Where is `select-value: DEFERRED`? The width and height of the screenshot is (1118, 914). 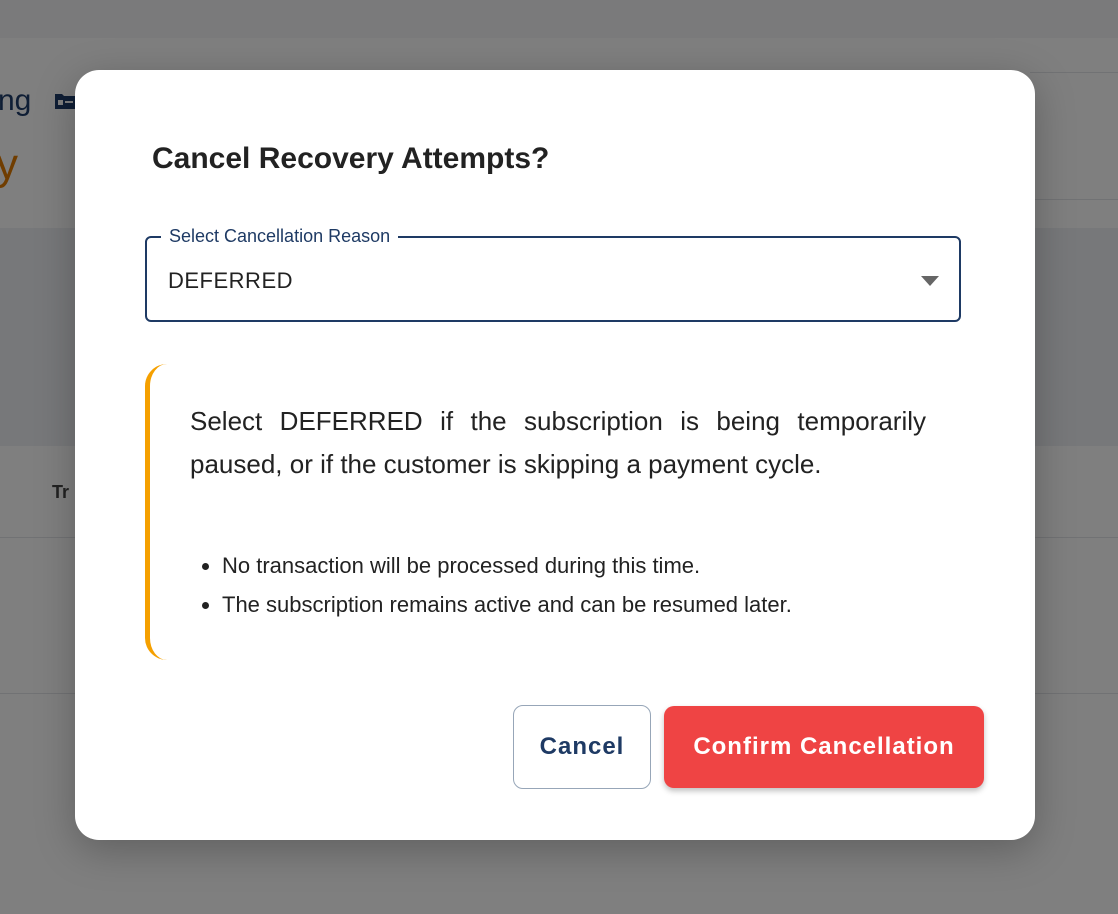
select-value: DEFERRED is located at coordinates (231, 280).